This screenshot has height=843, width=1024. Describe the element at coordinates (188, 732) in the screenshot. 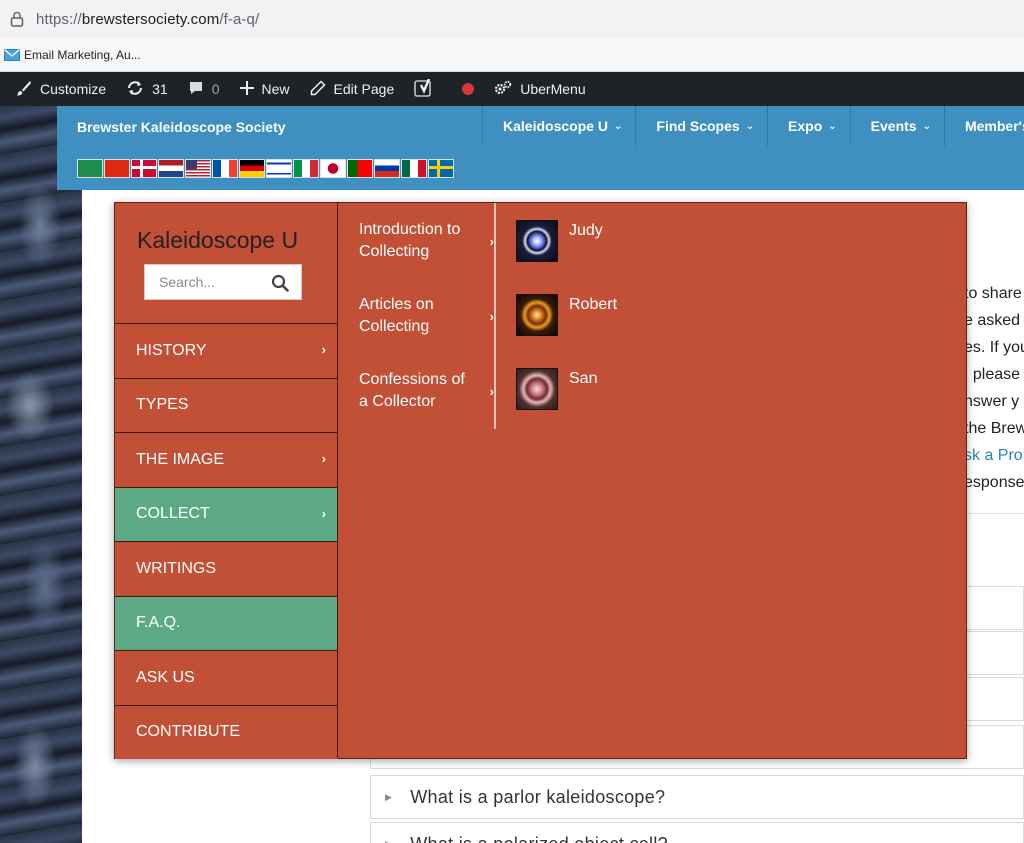

I see `category-label: CONTRIBUTE` at that location.